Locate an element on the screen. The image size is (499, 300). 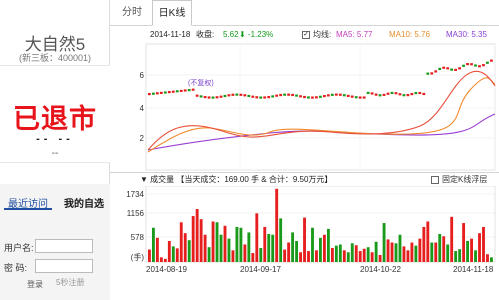
close-label: 收盘: is located at coordinates (205, 34).